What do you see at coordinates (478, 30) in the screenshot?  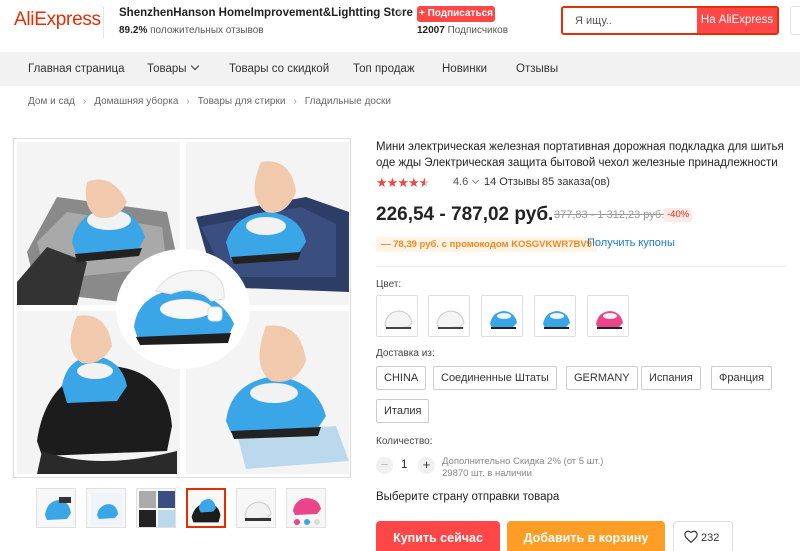 I see `subscribers-text: Подписчиков` at bounding box center [478, 30].